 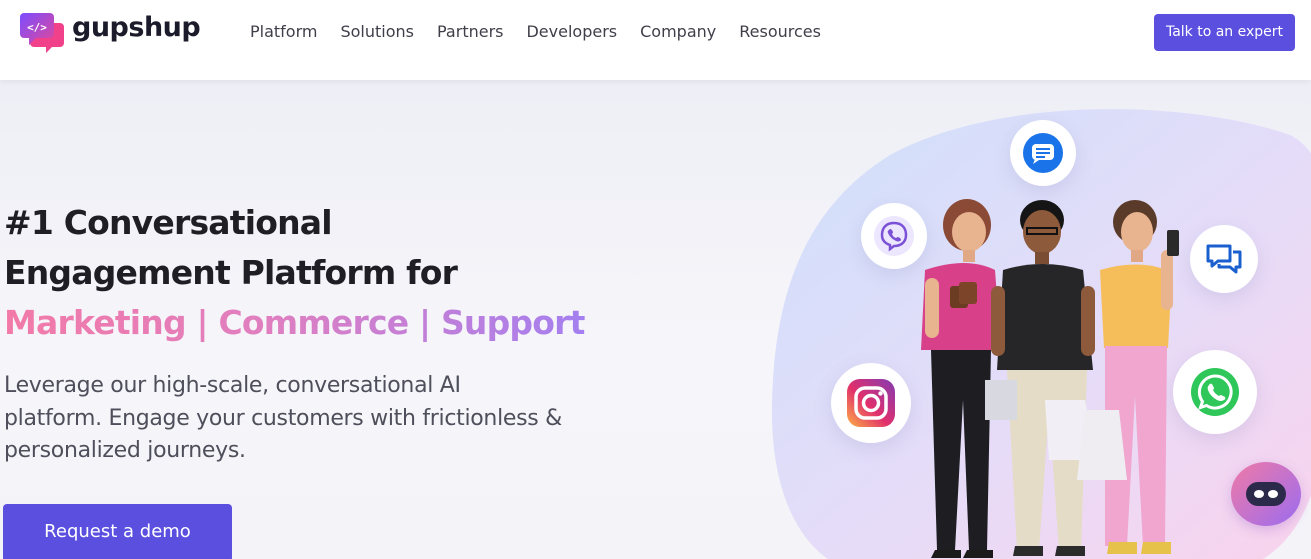 I want to click on headline-line-2: Engagement Platform for, so click(x=231, y=272).